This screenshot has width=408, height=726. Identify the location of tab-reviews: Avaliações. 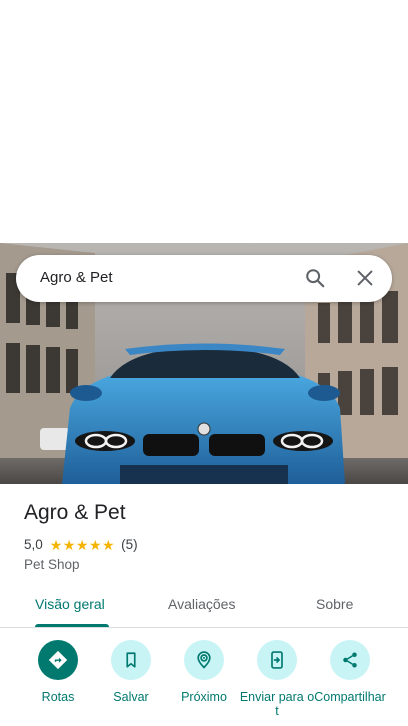
(201, 604).